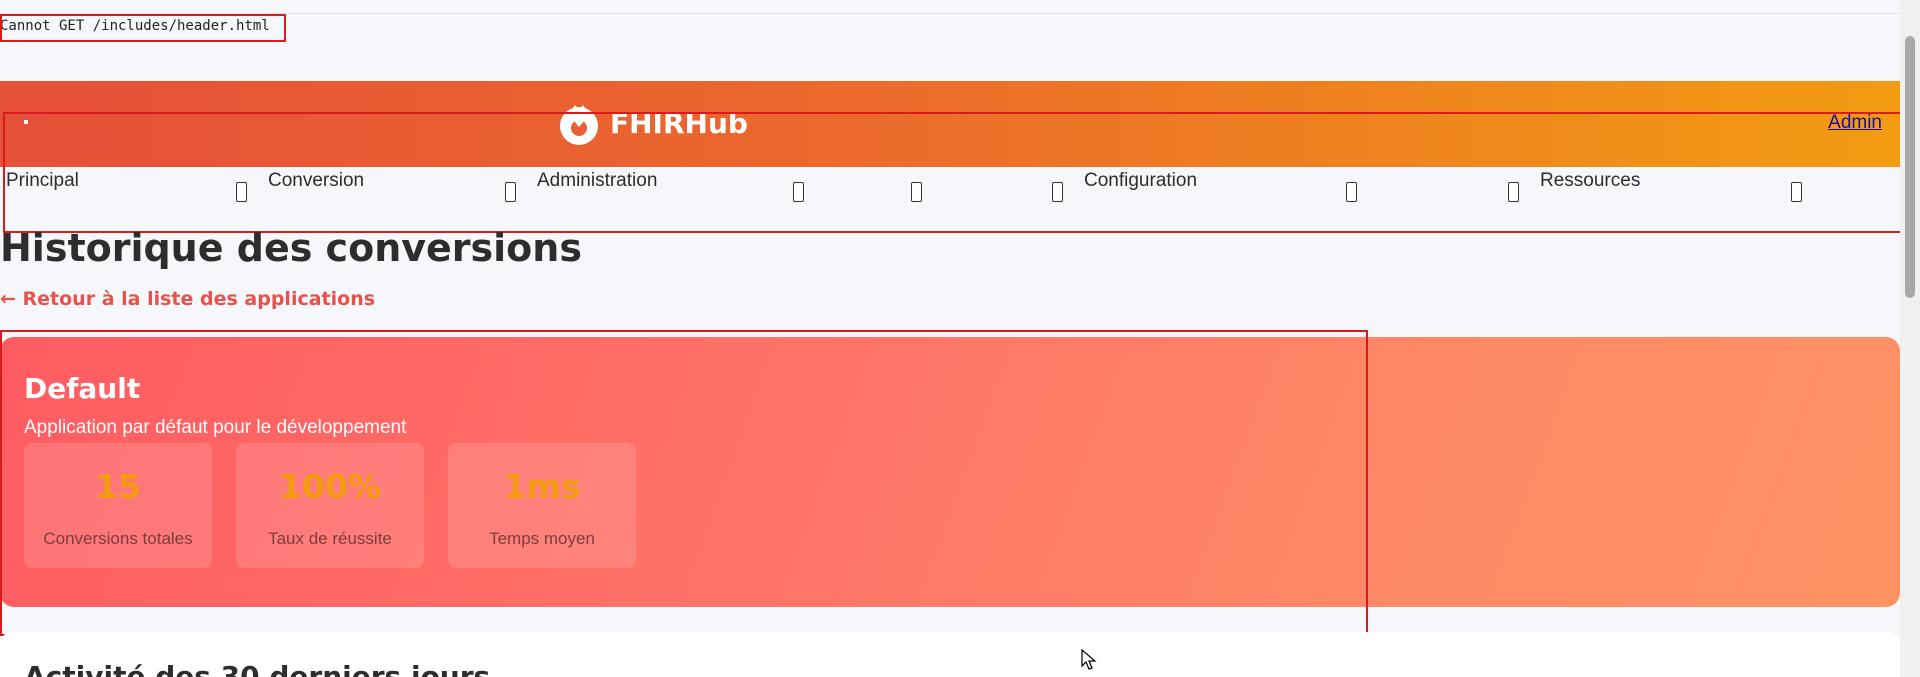  I want to click on activity-title: Activité des 30 derniers jours, so click(257, 668).